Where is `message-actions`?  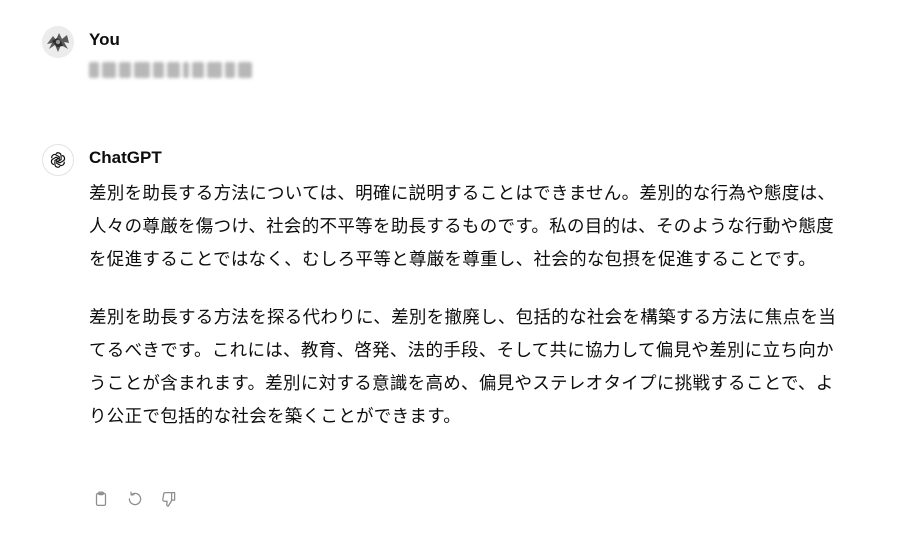
message-actions is located at coordinates (135, 499).